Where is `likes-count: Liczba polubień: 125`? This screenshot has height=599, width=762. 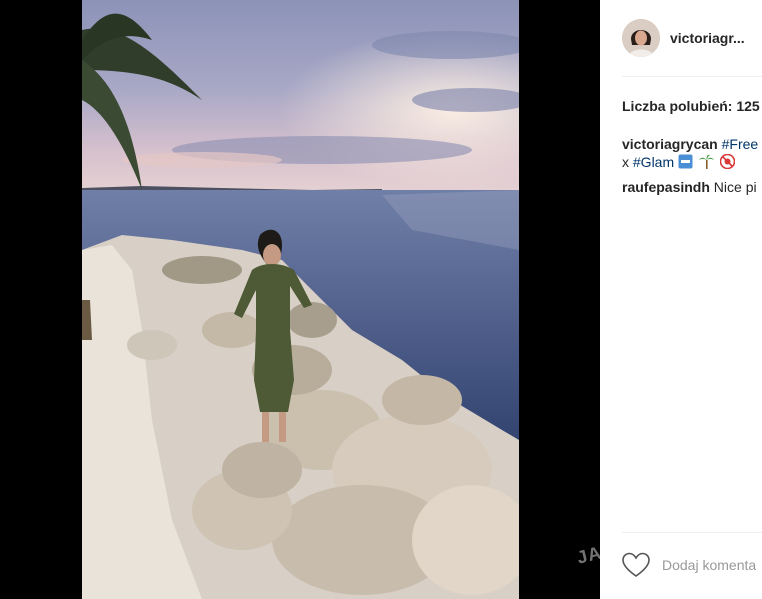 likes-count: Liczba polubień: 125 is located at coordinates (691, 106).